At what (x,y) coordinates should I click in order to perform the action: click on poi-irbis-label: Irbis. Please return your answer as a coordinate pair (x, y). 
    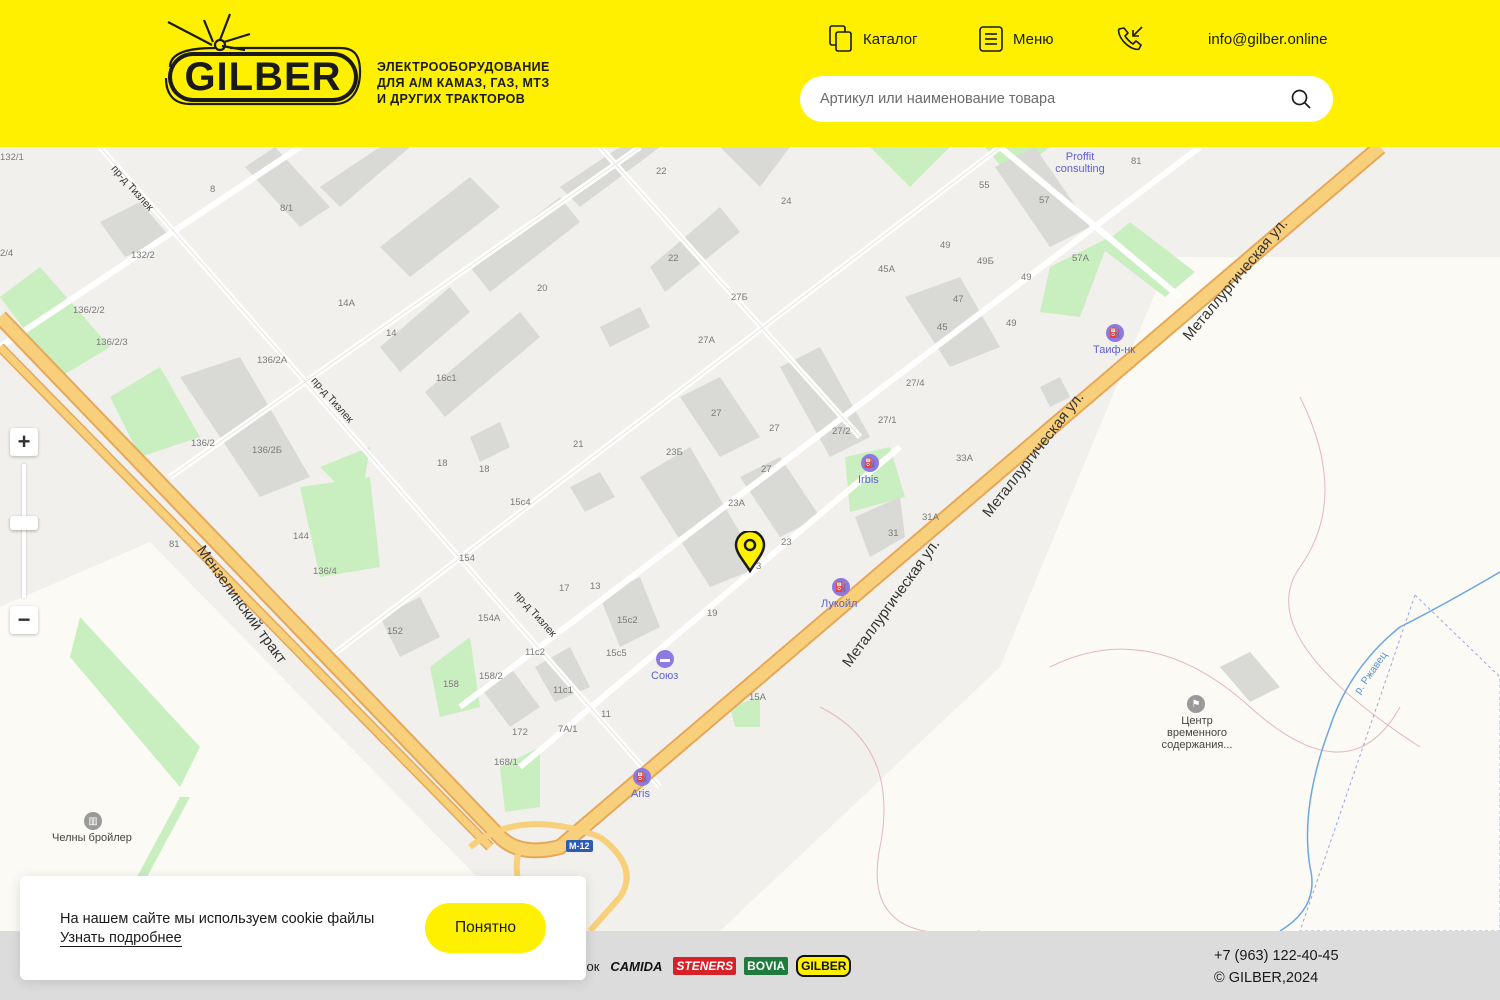
    Looking at the image, I should click on (868, 480).